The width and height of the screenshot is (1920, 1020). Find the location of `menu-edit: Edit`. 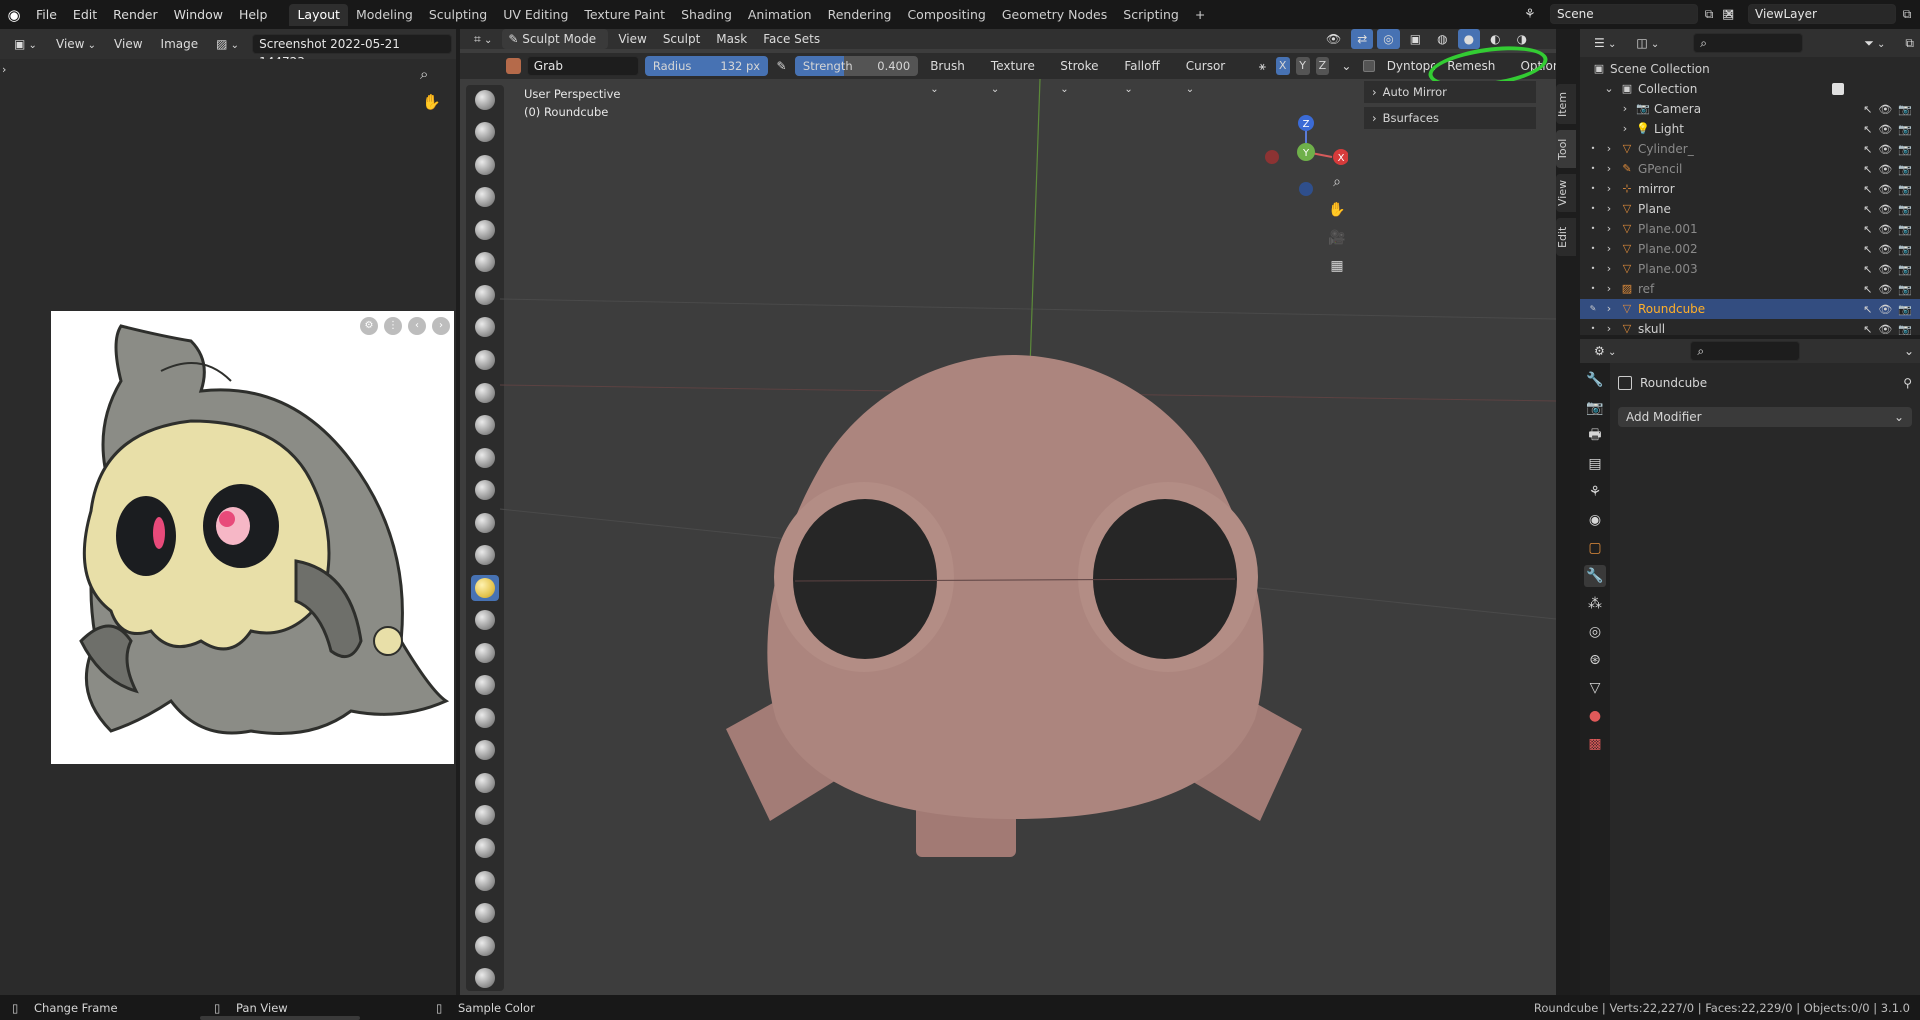

menu-edit: Edit is located at coordinates (85, 14).